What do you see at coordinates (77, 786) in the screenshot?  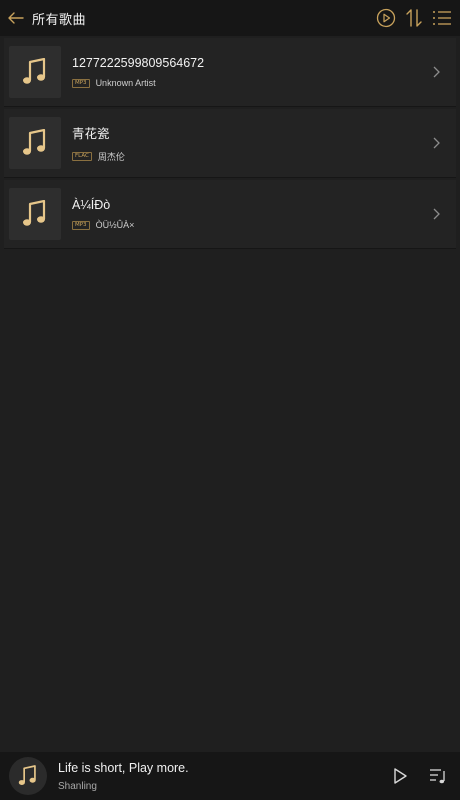 I see `now-playing-artist: Shanling` at bounding box center [77, 786].